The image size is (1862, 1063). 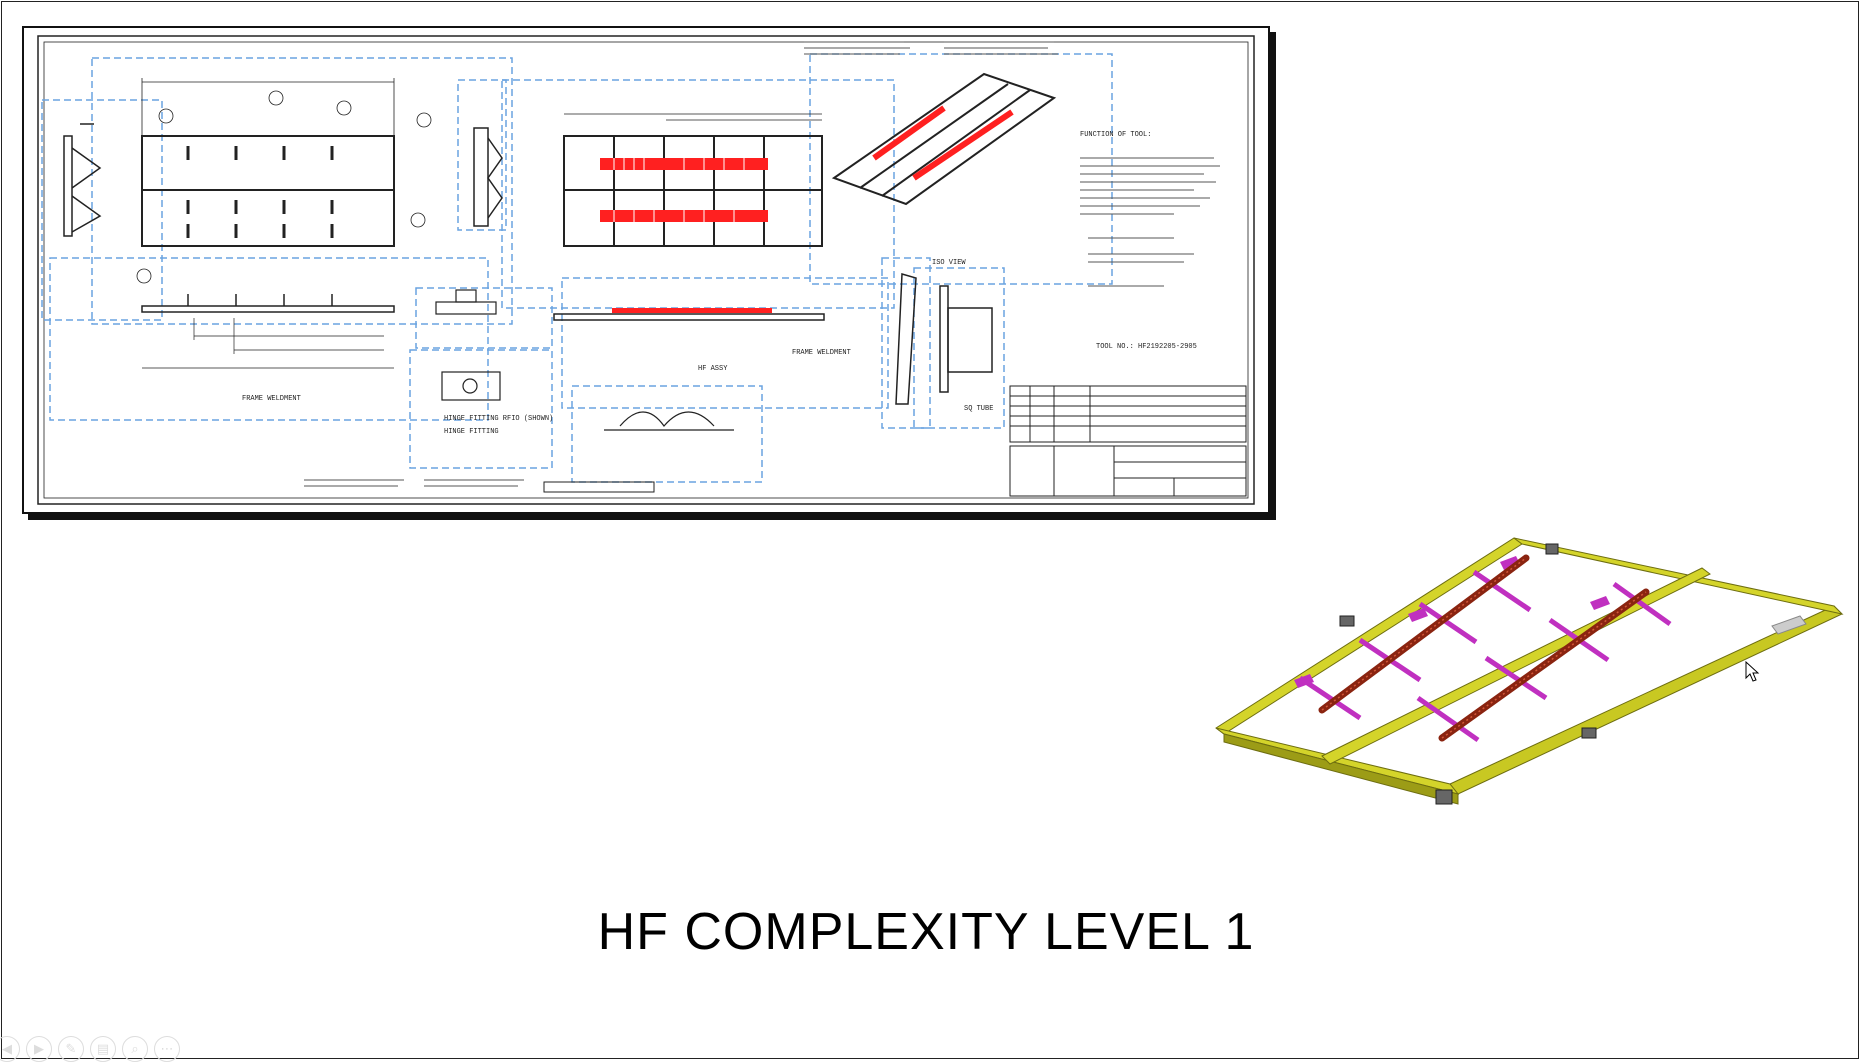 What do you see at coordinates (949, 263) in the screenshot?
I see `iso-view-label: ISO VIEW` at bounding box center [949, 263].